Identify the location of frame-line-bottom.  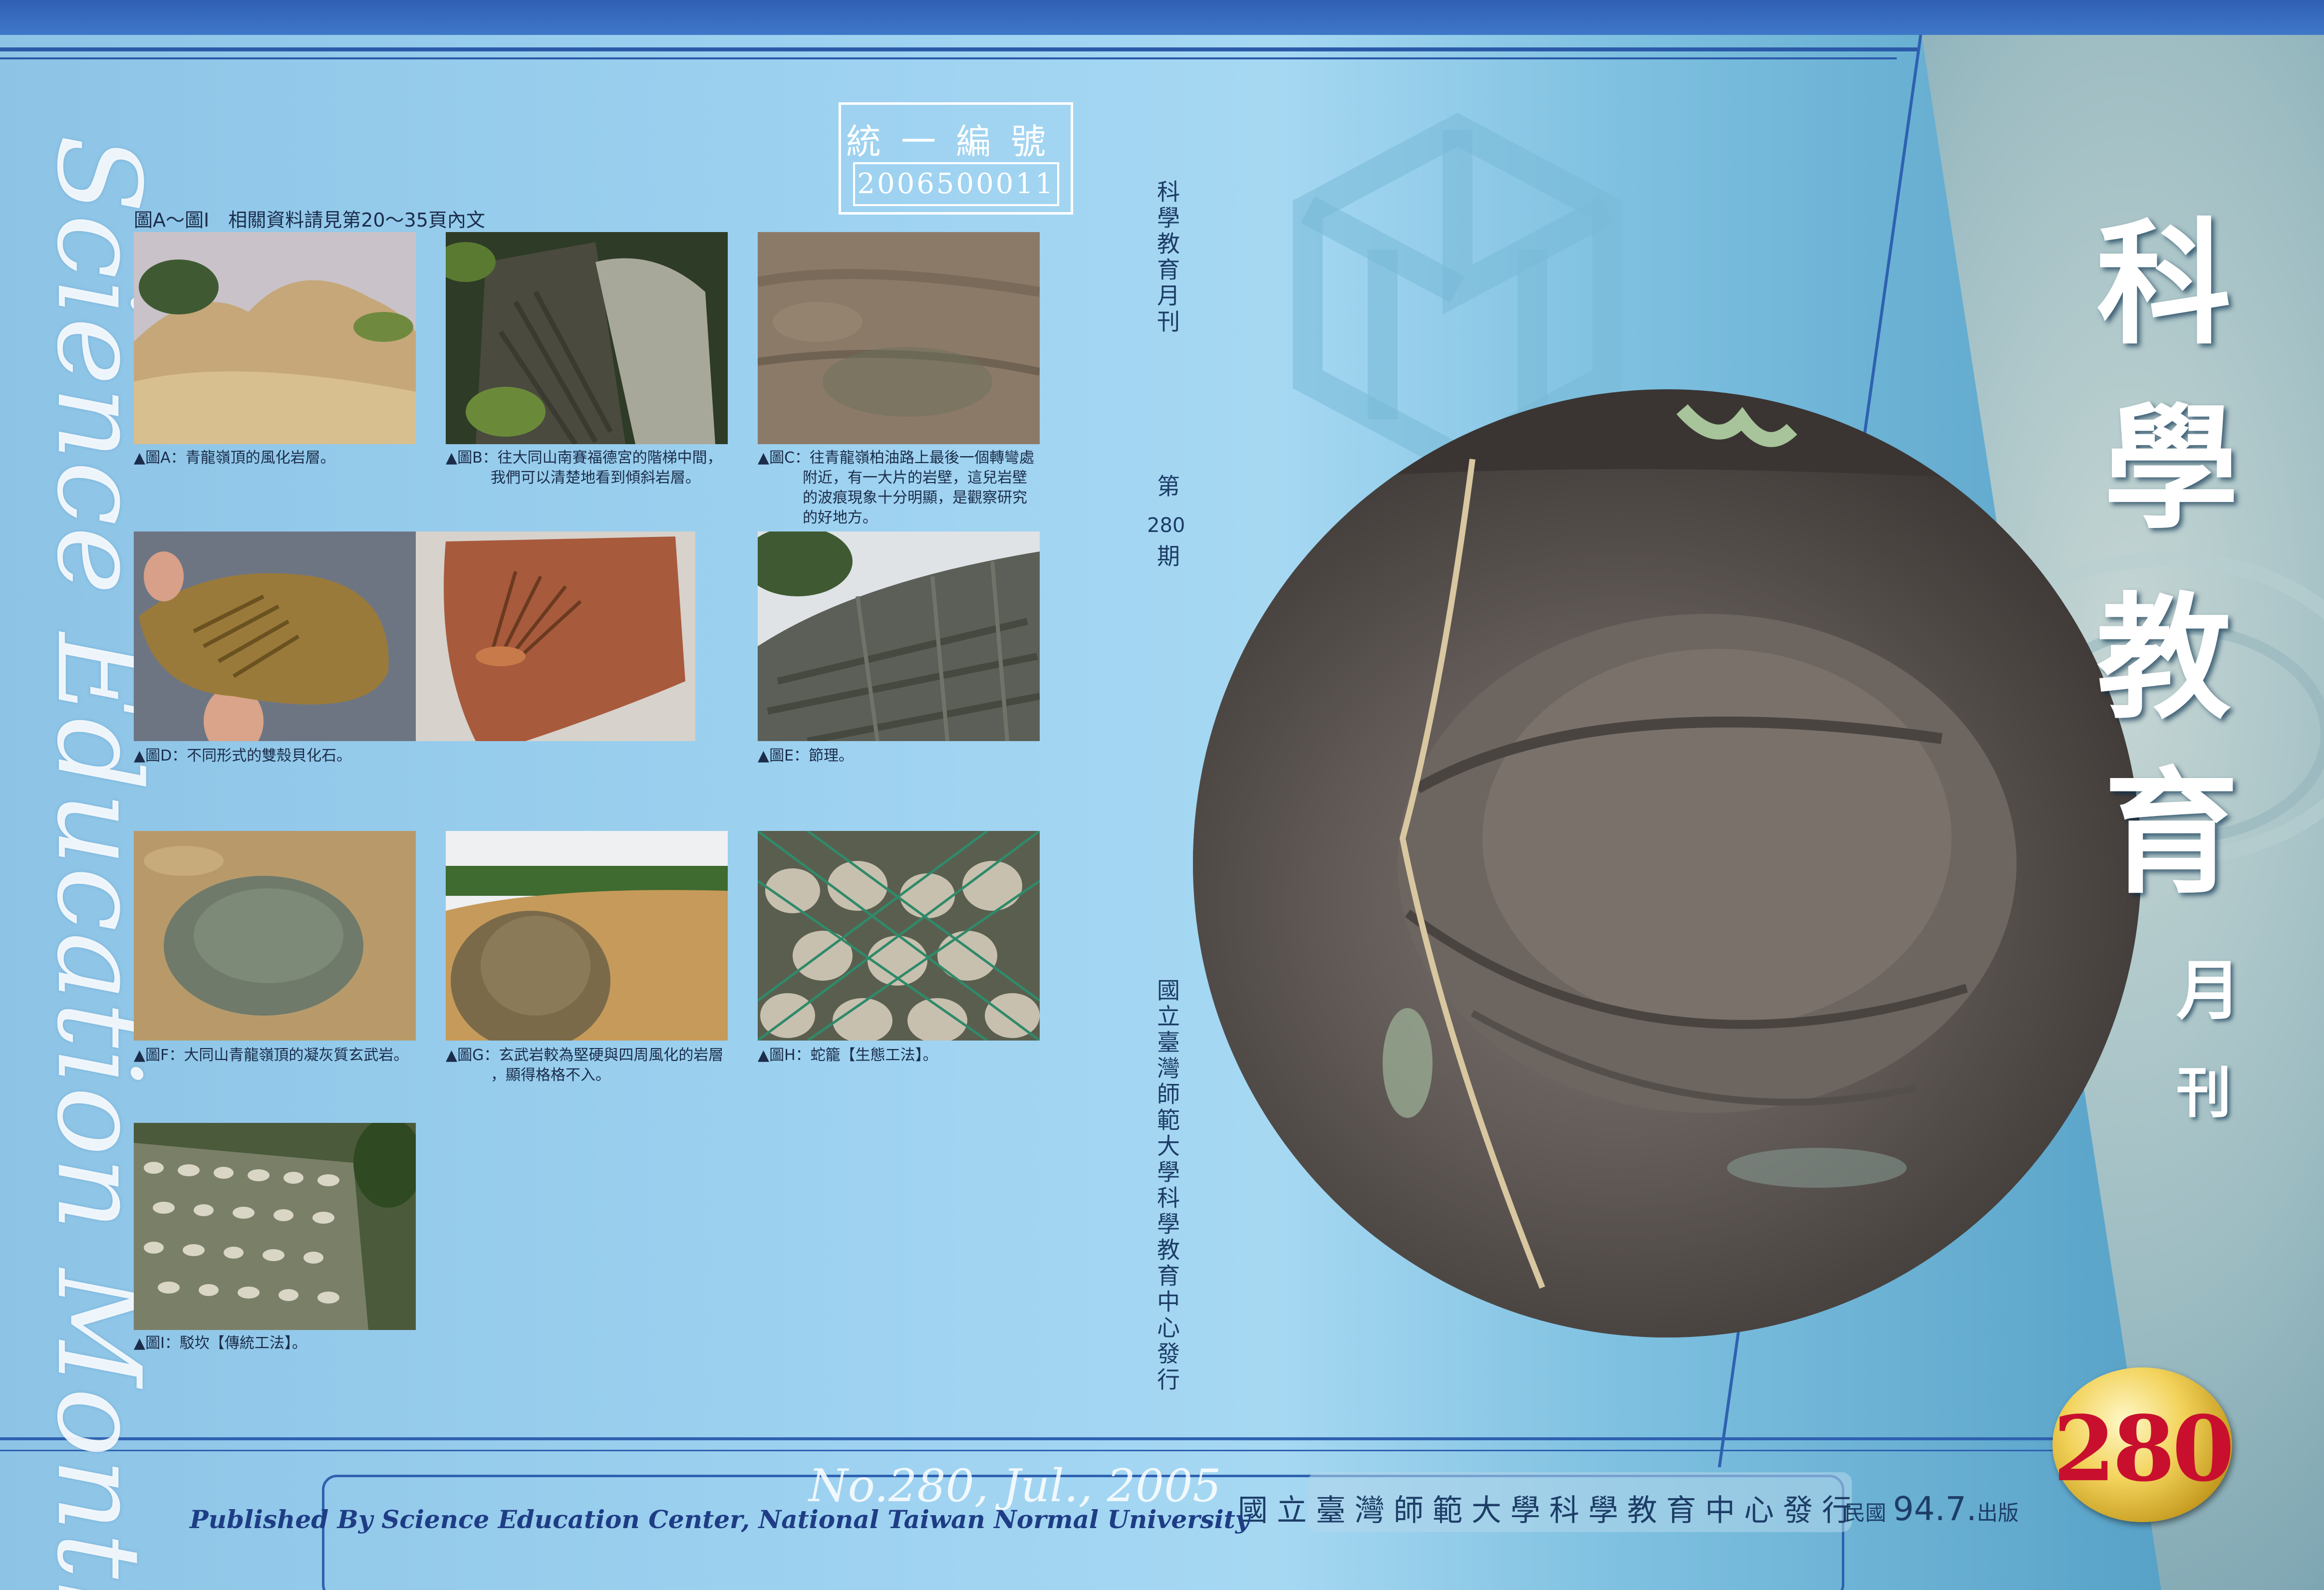
(1073, 1438).